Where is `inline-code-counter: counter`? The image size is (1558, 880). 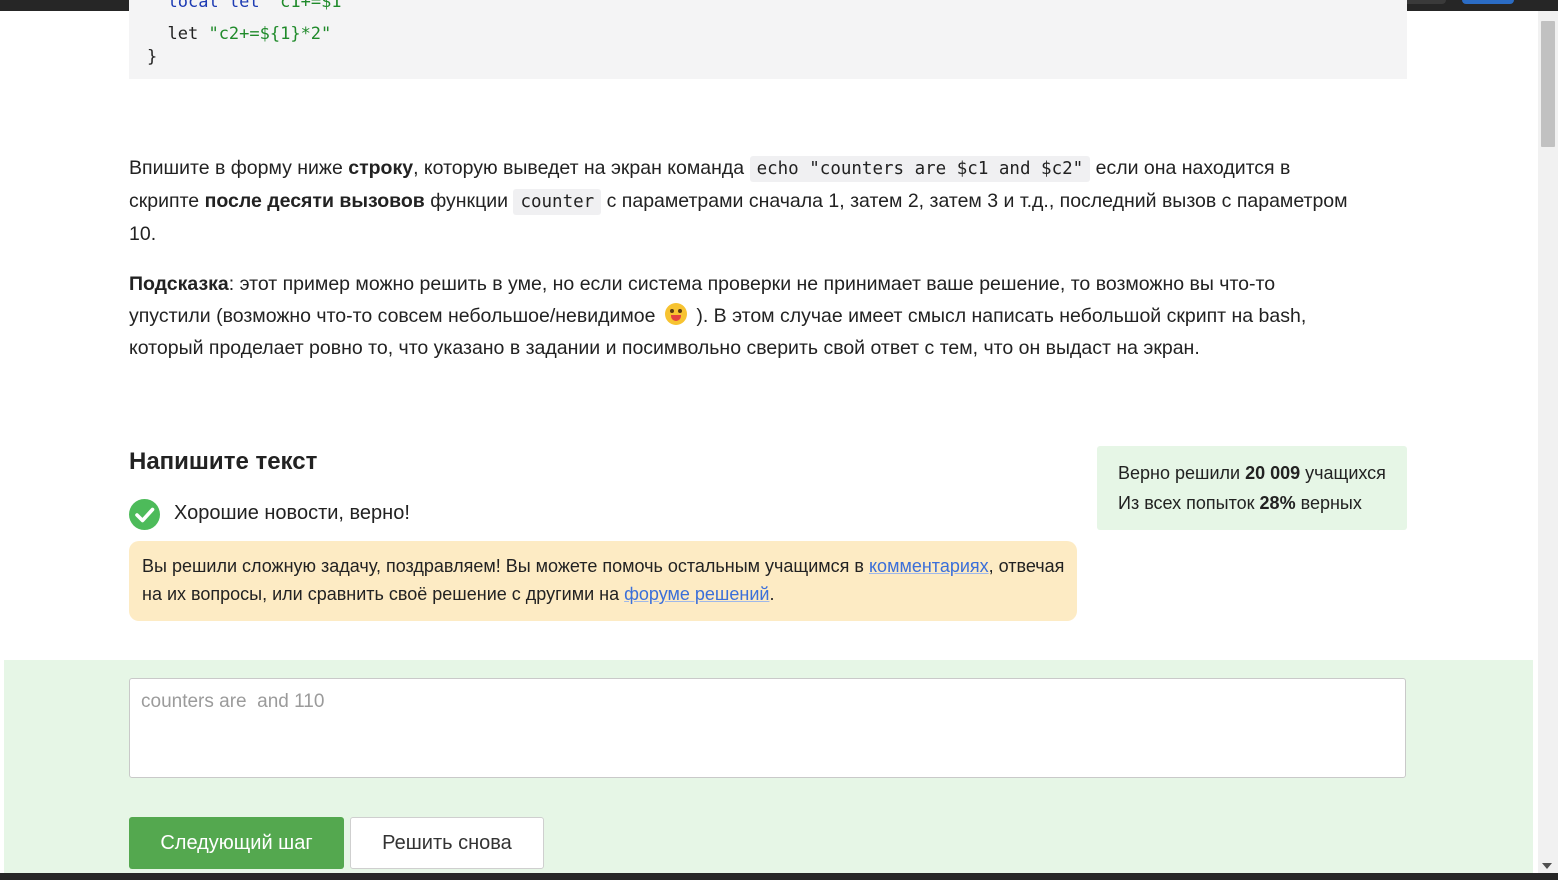
inline-code-counter: counter is located at coordinates (557, 202).